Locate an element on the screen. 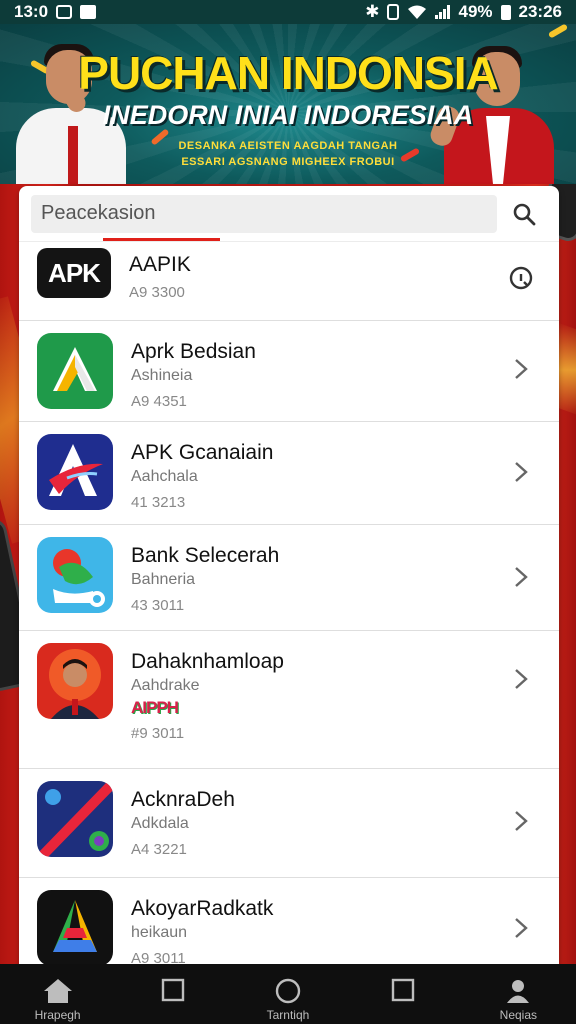 This screenshot has width=576, height=1024. circle-icon is located at coordinates (288, 991).